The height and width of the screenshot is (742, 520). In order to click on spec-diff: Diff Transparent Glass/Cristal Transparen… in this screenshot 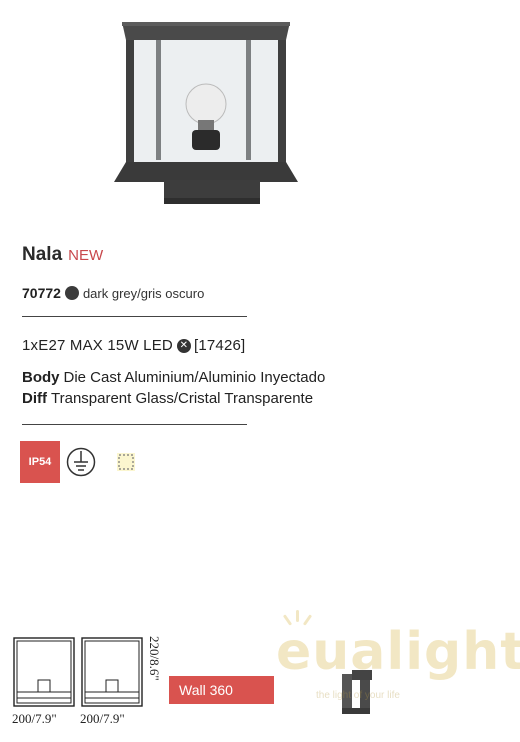, I will do `click(167, 398)`.